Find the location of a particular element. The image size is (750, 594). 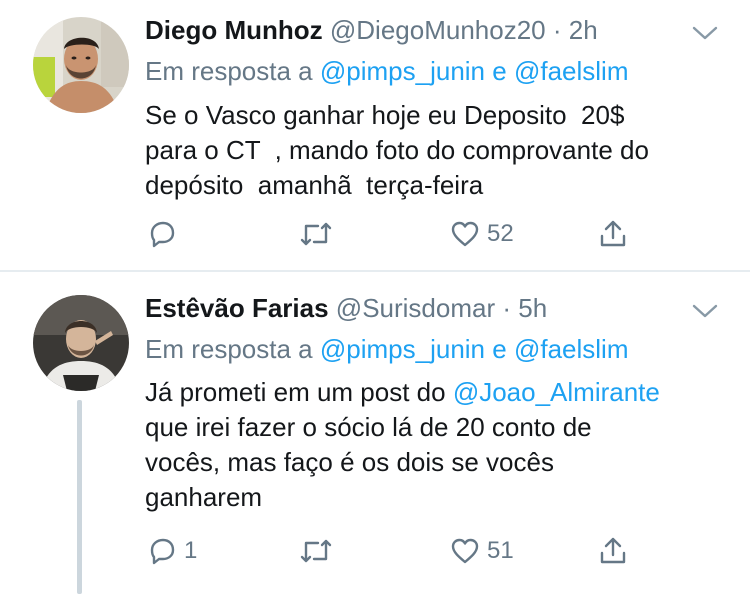

display-name: Estêvão Farias is located at coordinates (237, 308).